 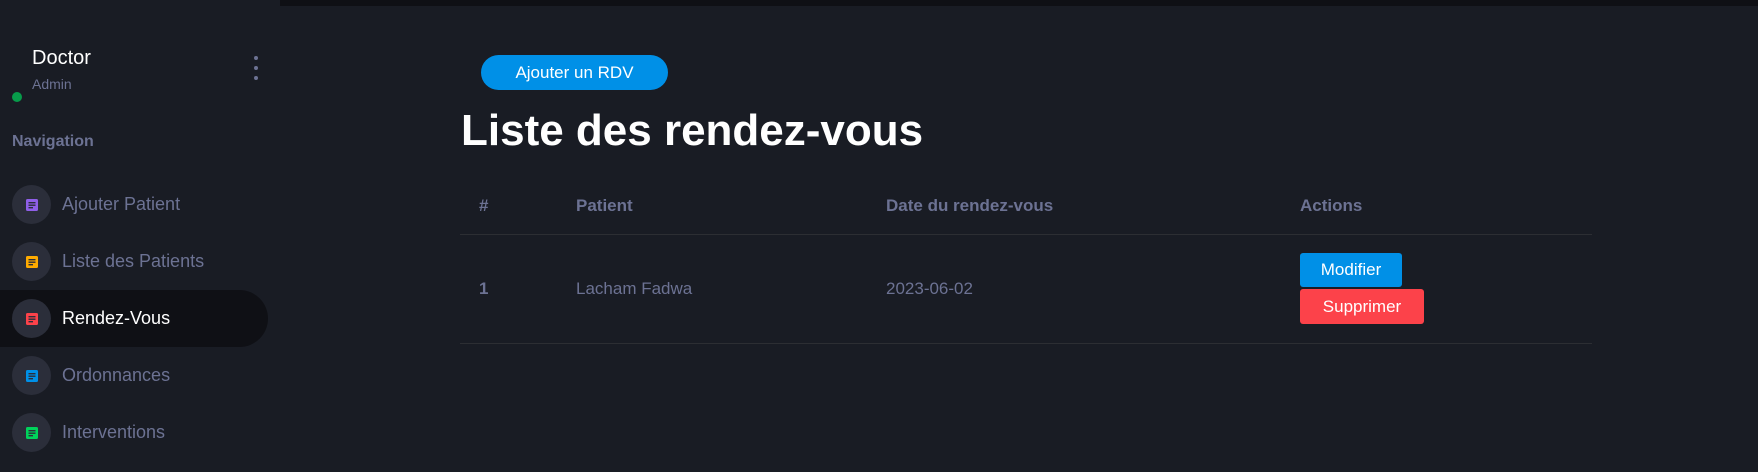 I want to click on delete-button: Supprimer, so click(x=1362, y=306).